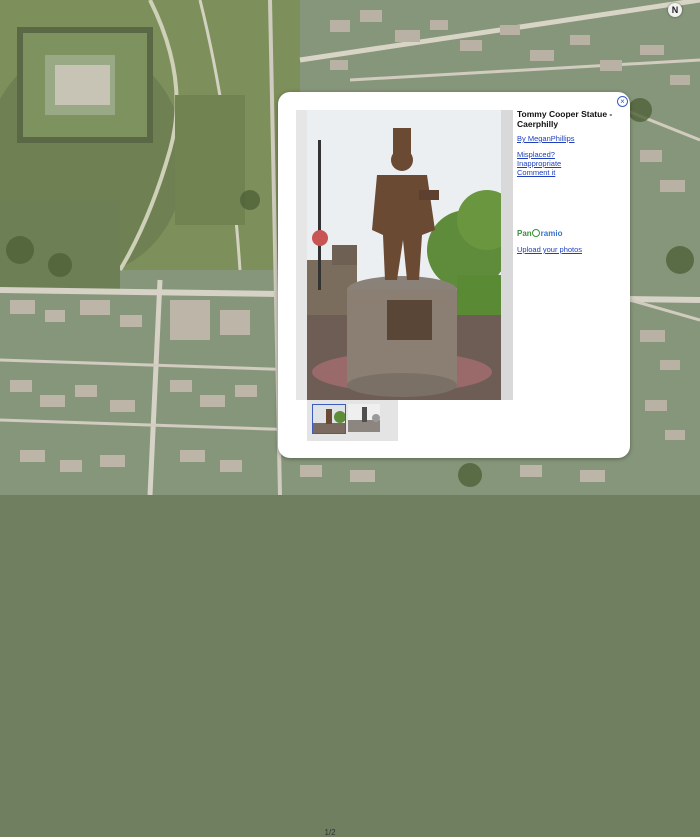  What do you see at coordinates (675, 10) in the screenshot?
I see `north-compass-icon: N` at bounding box center [675, 10].